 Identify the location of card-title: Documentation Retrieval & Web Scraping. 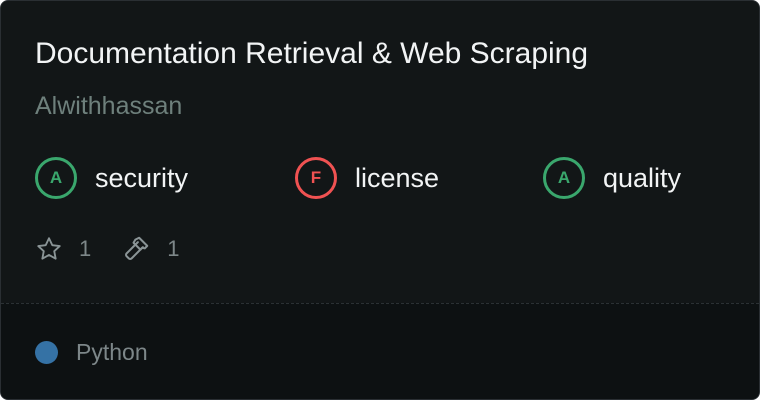
(312, 53).